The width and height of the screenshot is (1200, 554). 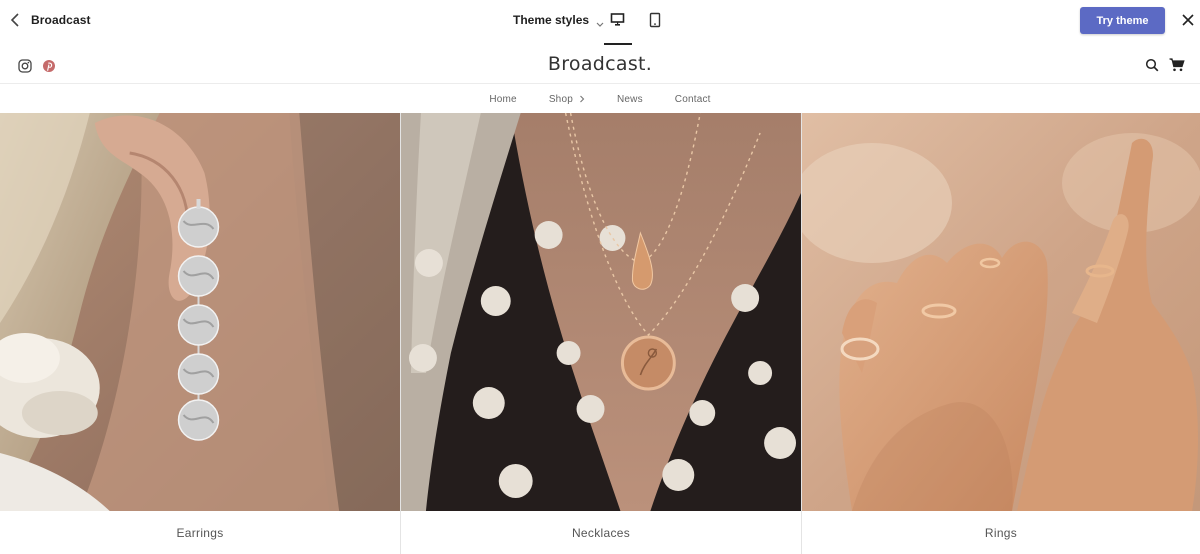 I want to click on preview-toolbar: Broadcast Theme styles Try theme, so click(x=600, y=22).